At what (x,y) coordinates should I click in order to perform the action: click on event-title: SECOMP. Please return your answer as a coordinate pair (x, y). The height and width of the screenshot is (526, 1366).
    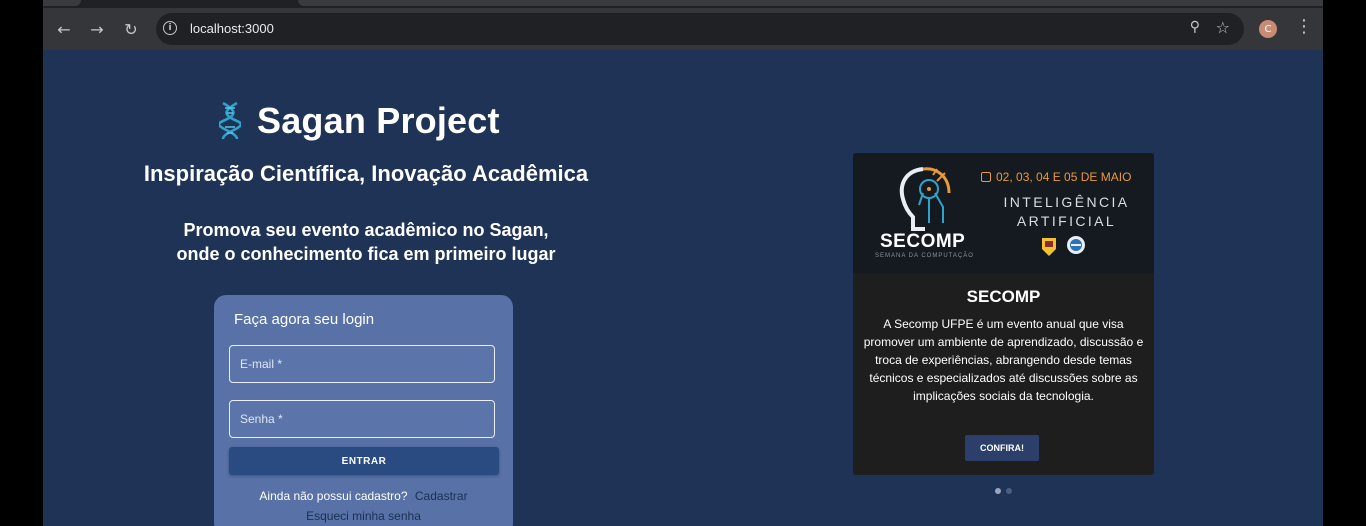
    Looking at the image, I should click on (1003, 296).